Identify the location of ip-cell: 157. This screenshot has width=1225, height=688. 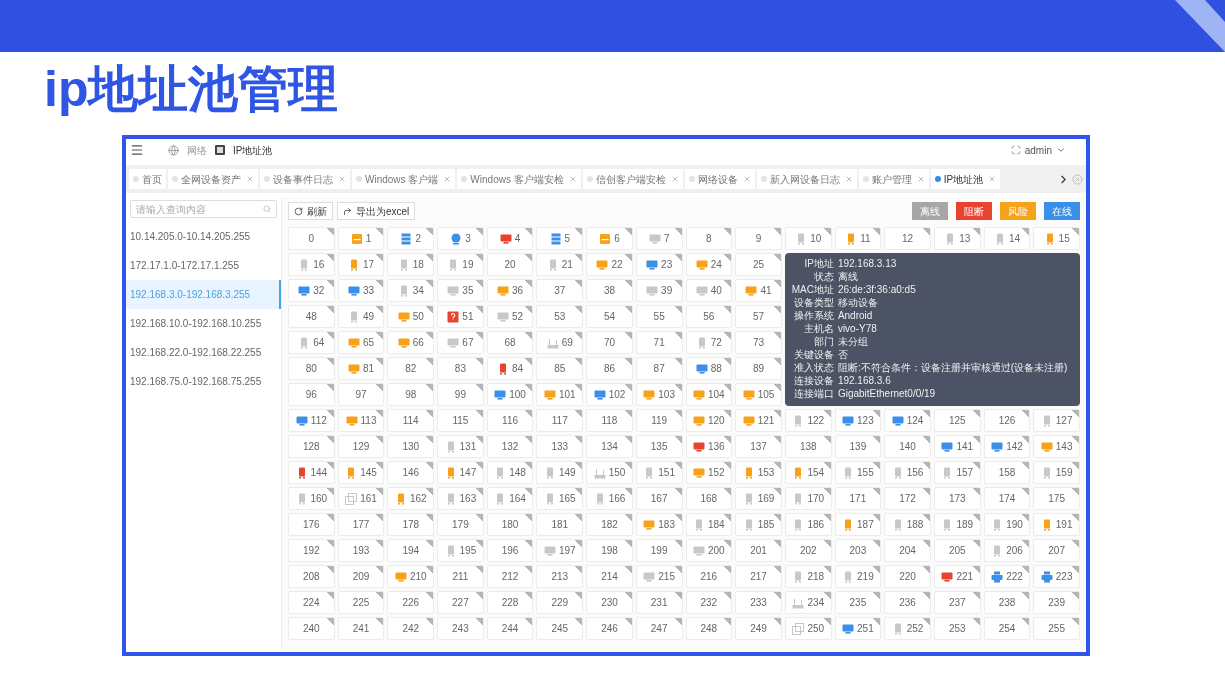
(957, 472).